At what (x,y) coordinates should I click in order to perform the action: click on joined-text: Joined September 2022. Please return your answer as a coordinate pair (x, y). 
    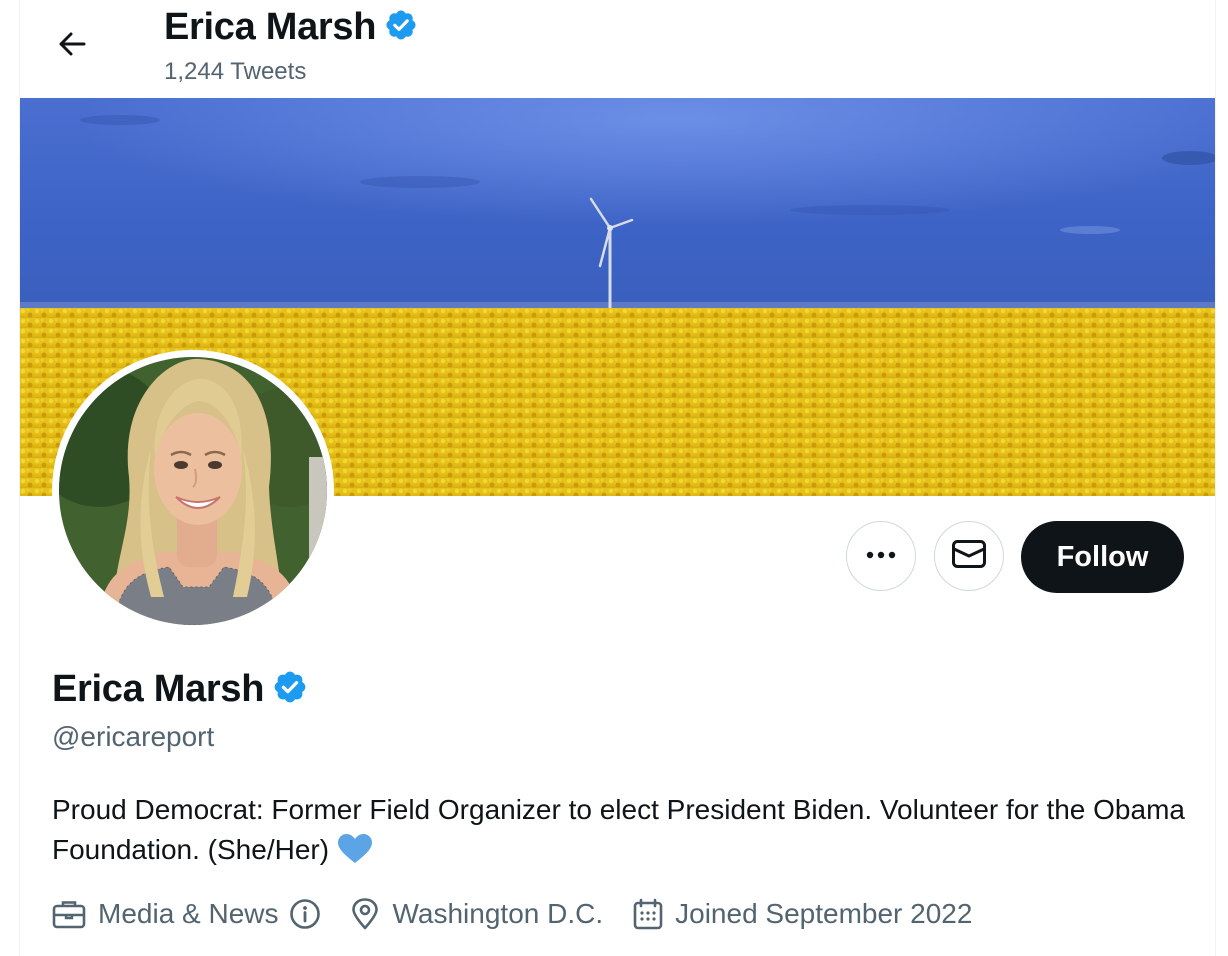
    Looking at the image, I should click on (824, 913).